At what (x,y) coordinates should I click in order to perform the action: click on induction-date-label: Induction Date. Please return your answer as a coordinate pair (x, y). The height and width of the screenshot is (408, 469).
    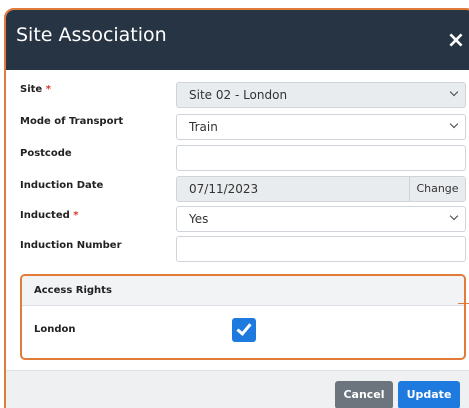
    Looking at the image, I should click on (62, 185).